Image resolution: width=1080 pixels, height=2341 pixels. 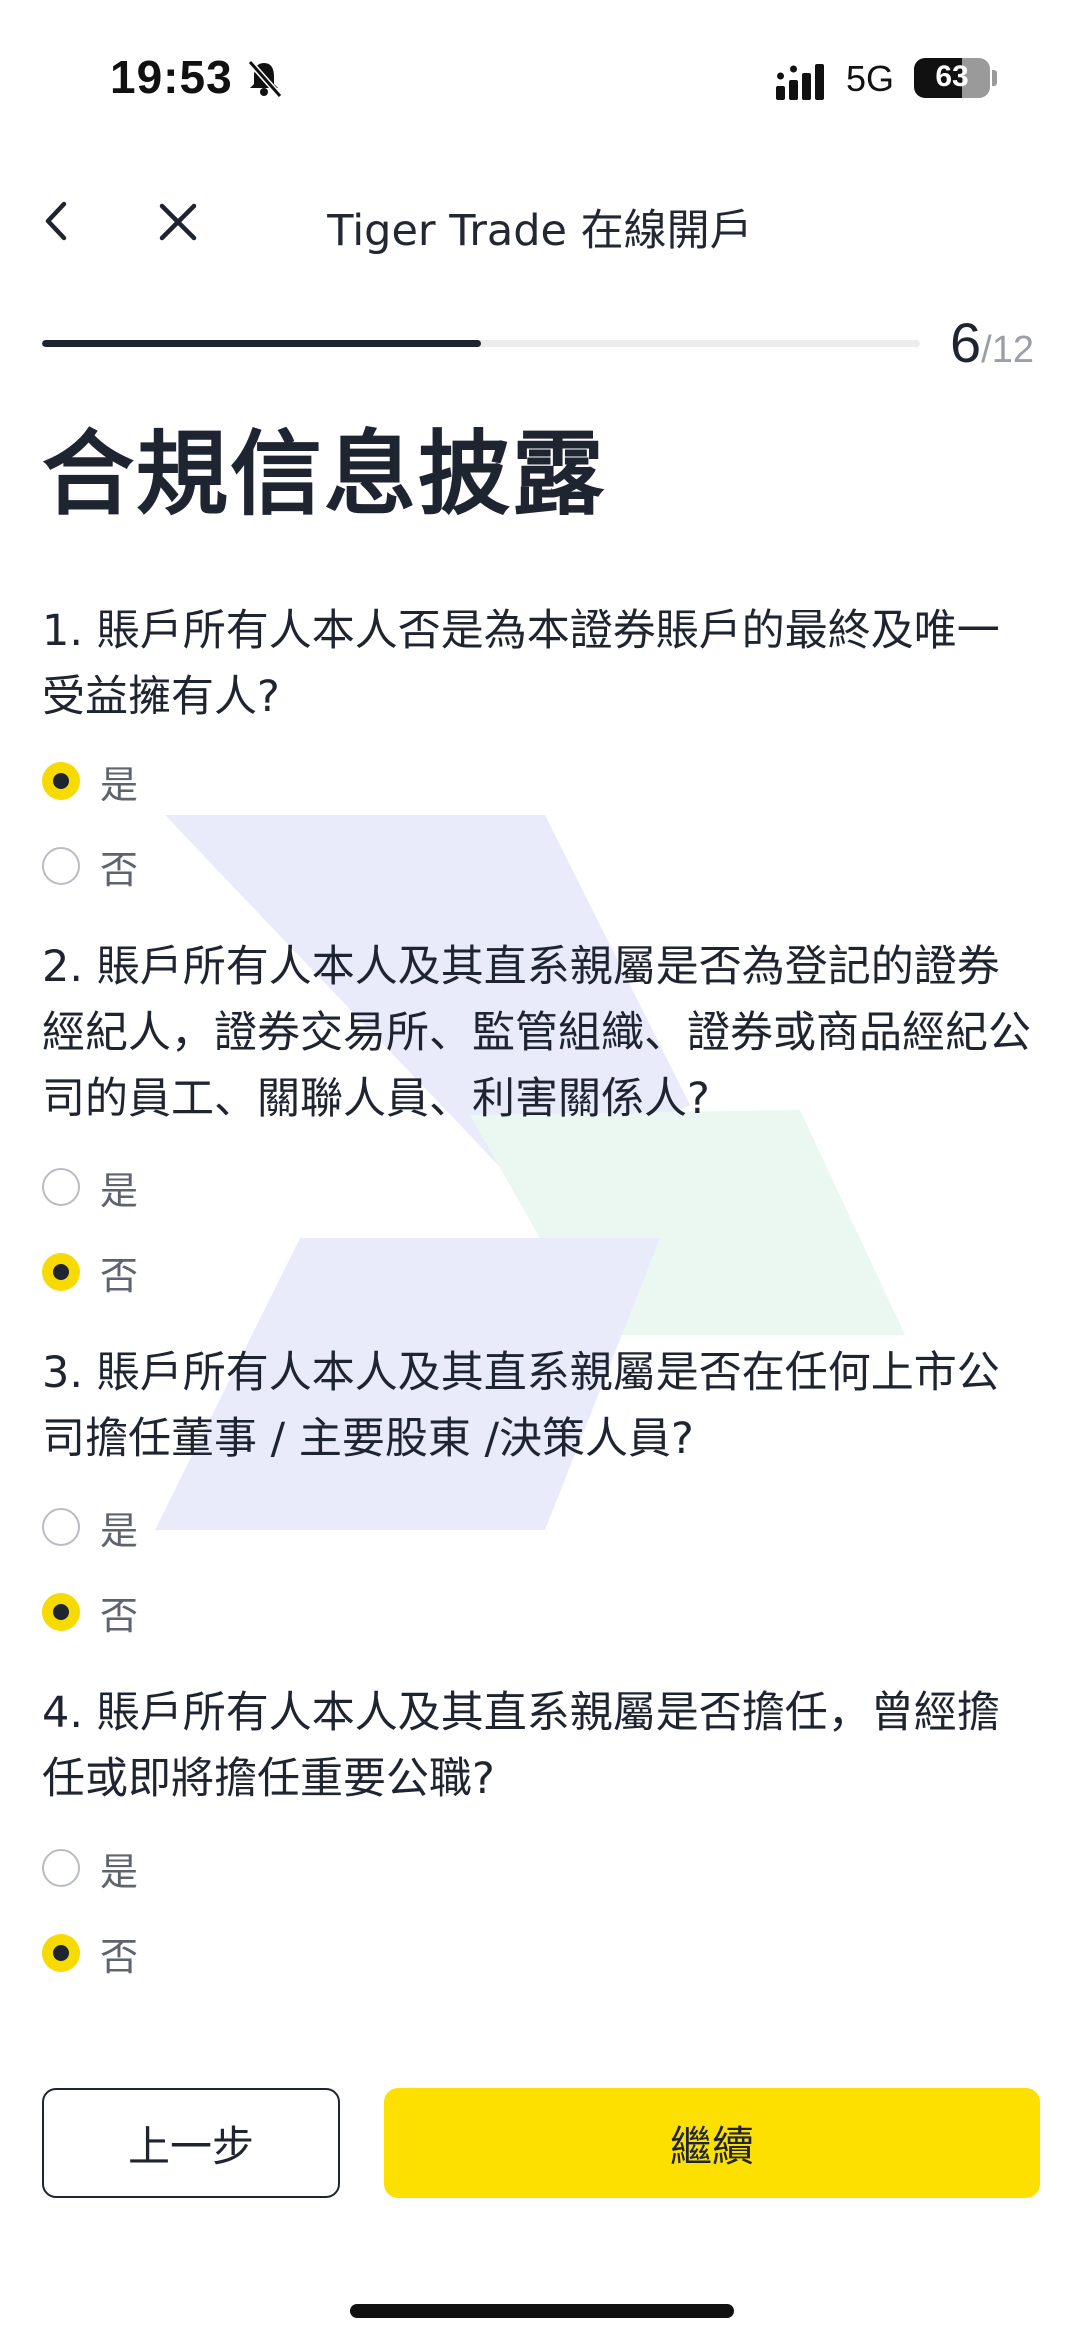 What do you see at coordinates (521, 1746) in the screenshot?
I see `question-4-text: 4. 賬戶所有人本人及其直系親屬是否擔任，曾經擔任或即將擔任重要公職?` at bounding box center [521, 1746].